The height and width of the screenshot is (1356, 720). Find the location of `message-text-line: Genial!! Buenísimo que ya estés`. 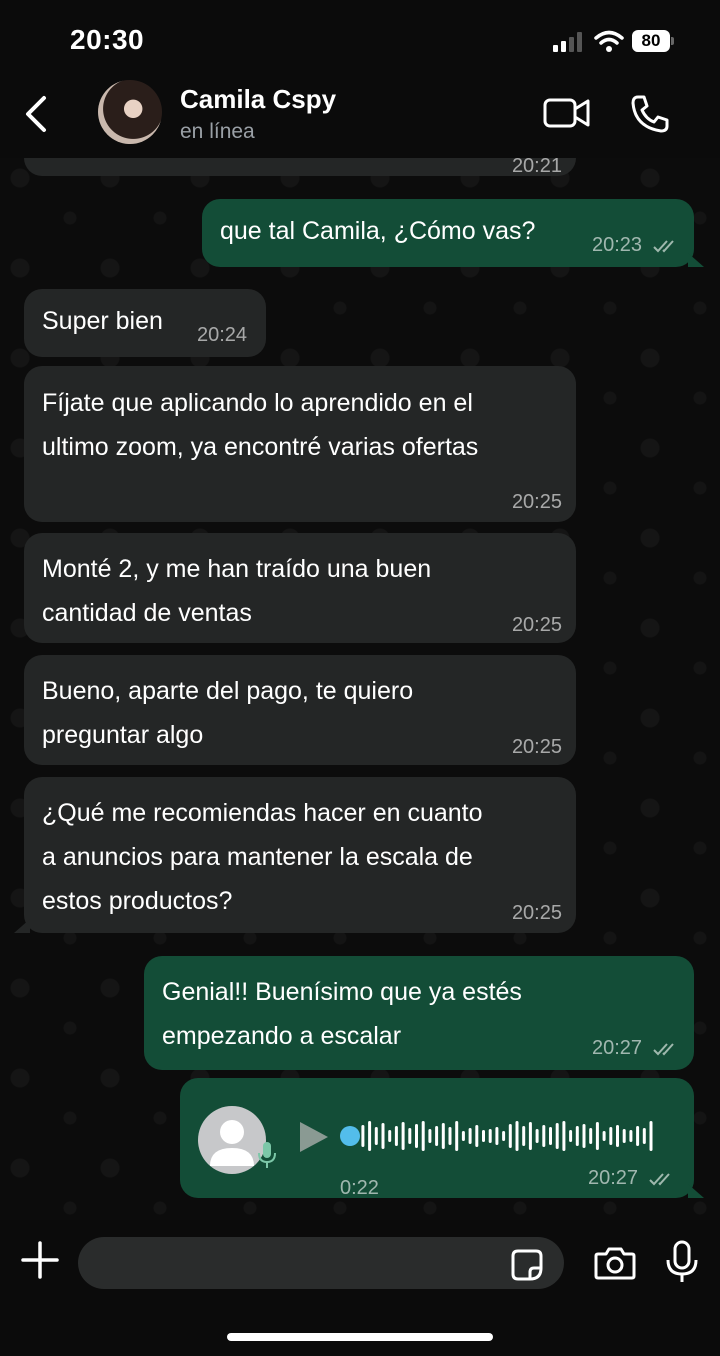

message-text-line: Genial!! Buenísimo que ya estés is located at coordinates (342, 992).